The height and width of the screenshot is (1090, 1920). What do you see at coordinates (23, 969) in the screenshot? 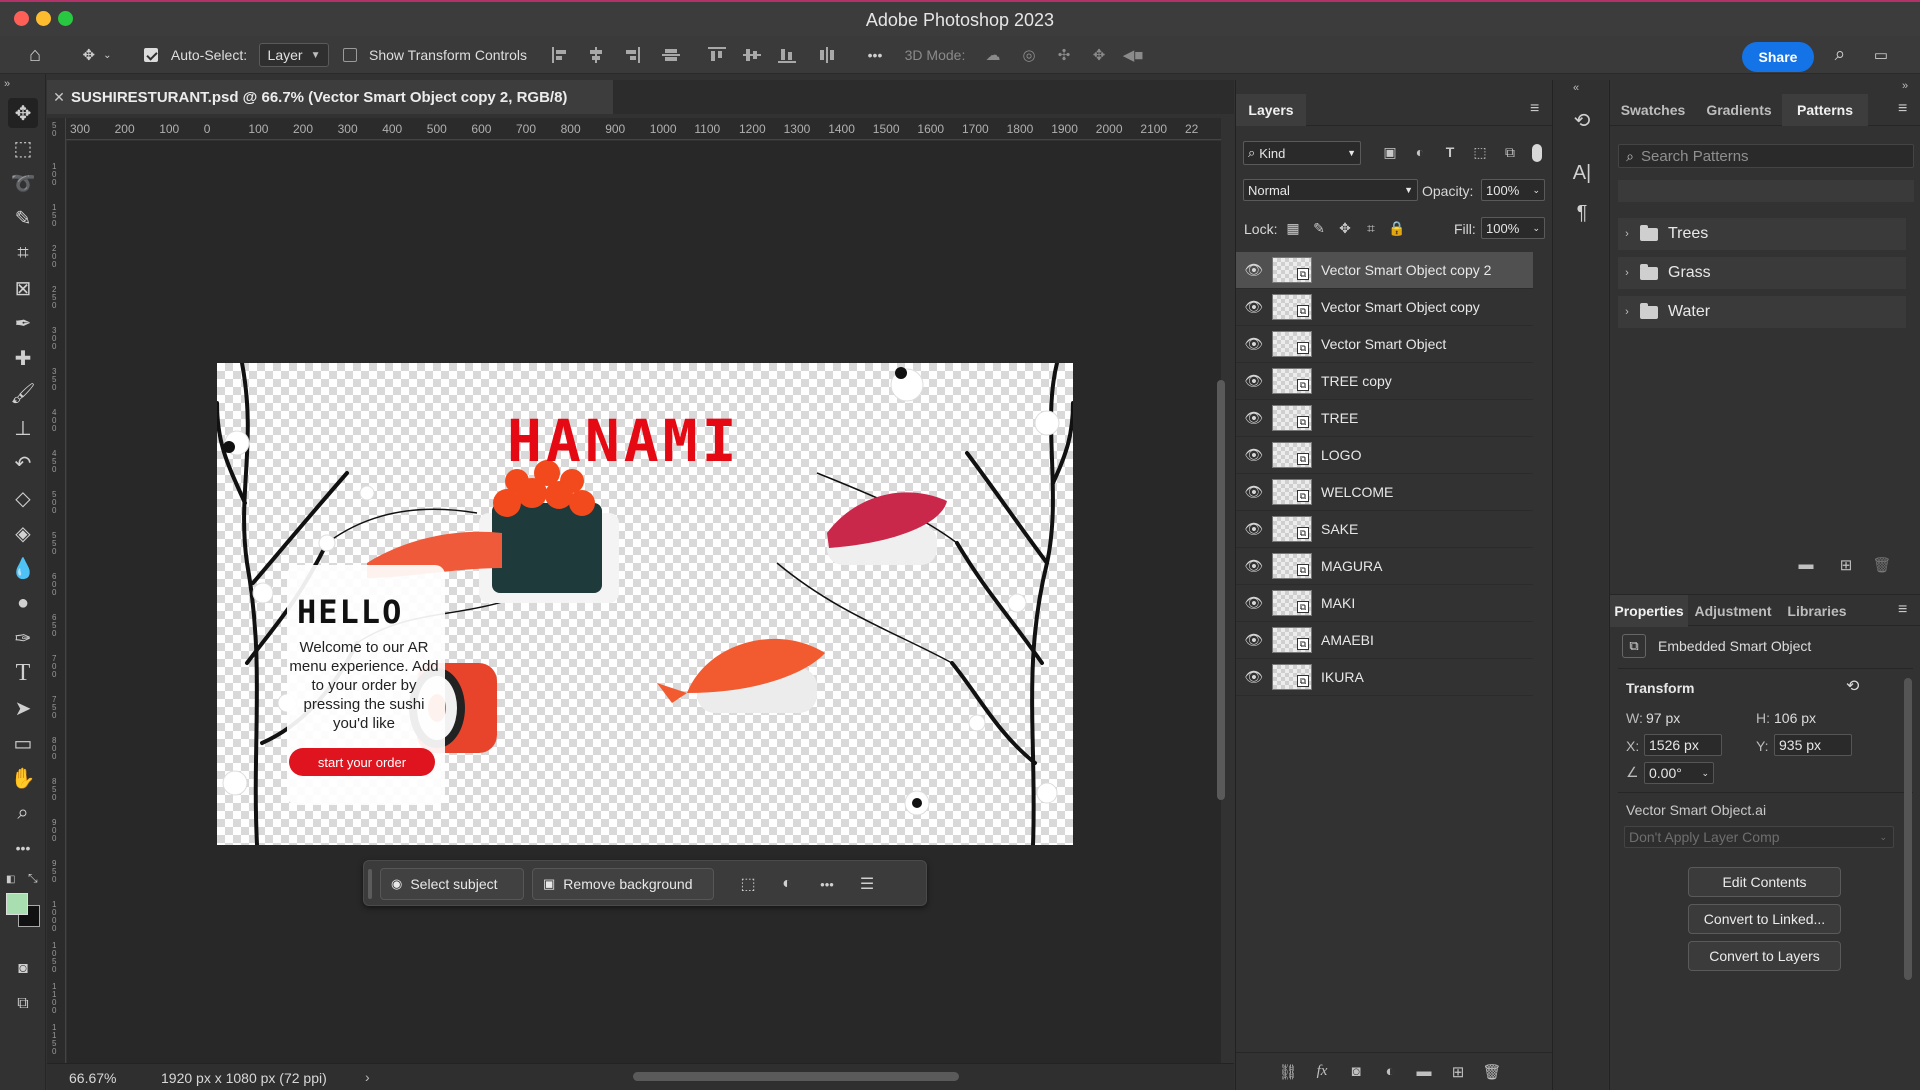
I see `quick-mask-icon: ◙` at bounding box center [23, 969].